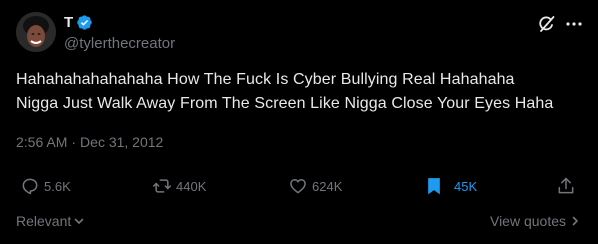 Image resolution: width=598 pixels, height=244 pixels. I want to click on like-button: 624K, so click(315, 186).